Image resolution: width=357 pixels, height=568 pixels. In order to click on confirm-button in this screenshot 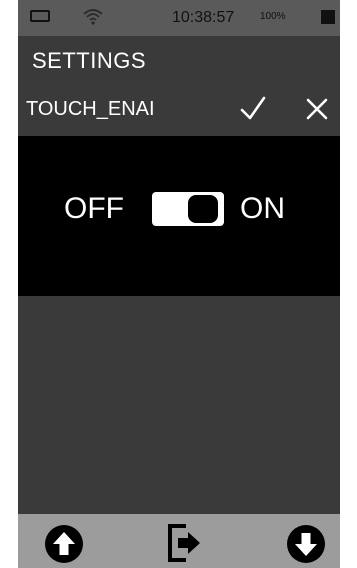, I will do `click(253, 109)`.